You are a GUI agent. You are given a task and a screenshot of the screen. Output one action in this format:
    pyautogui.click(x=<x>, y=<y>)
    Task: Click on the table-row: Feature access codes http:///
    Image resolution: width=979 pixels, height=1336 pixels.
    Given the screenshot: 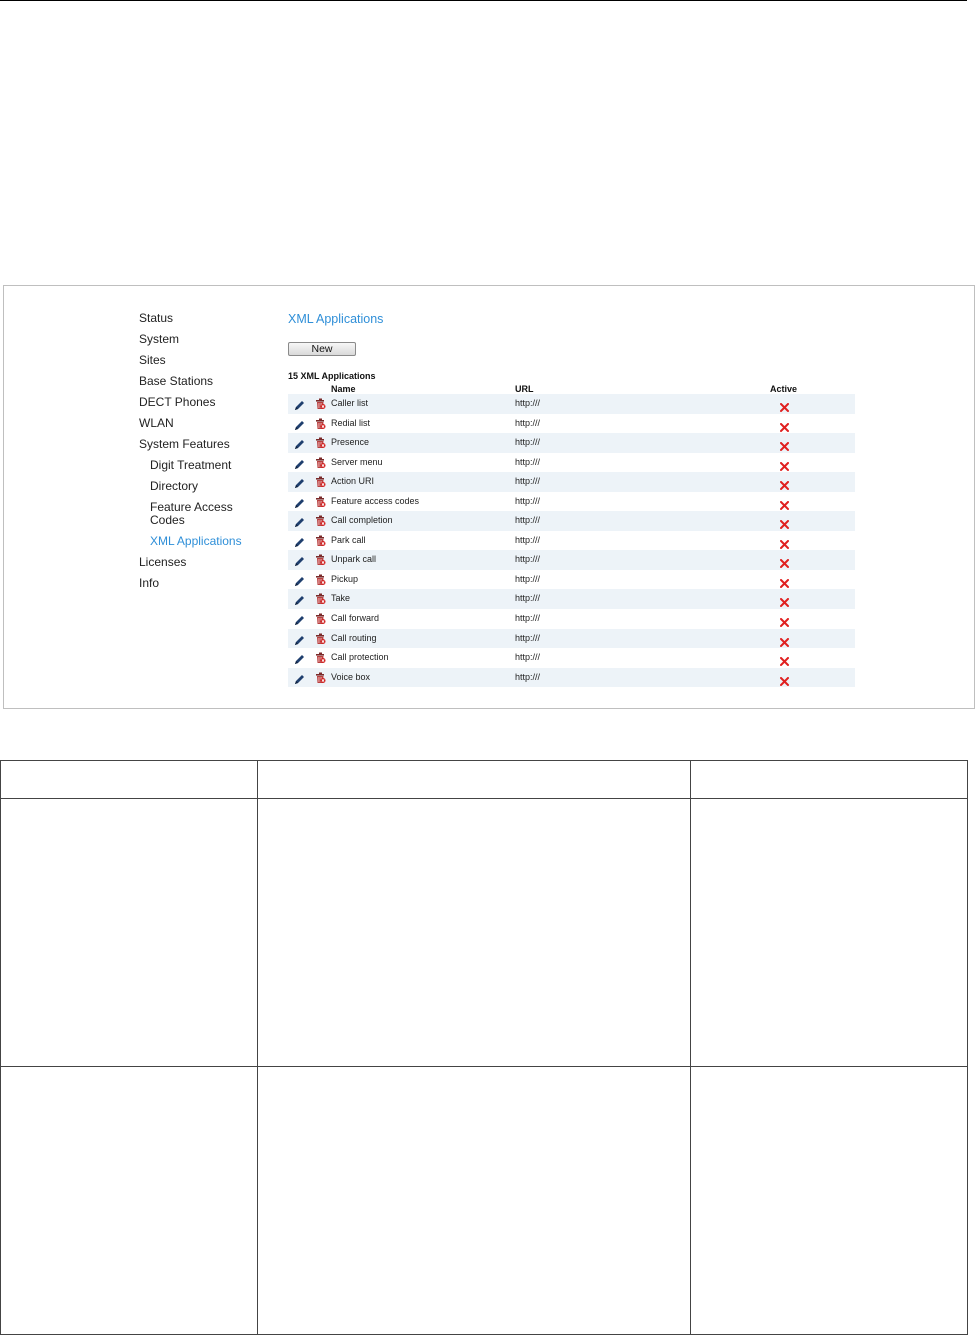 What is the action you would take?
    pyautogui.click(x=571, y=502)
    